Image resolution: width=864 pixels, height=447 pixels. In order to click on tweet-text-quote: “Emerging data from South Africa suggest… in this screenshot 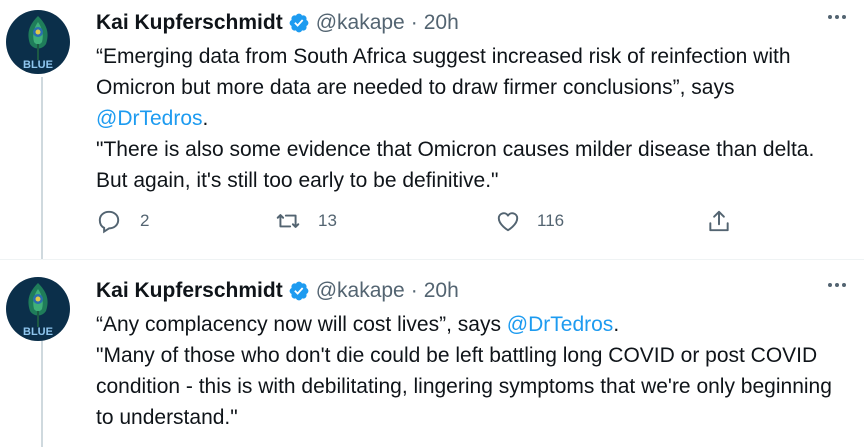, I will do `click(443, 72)`.